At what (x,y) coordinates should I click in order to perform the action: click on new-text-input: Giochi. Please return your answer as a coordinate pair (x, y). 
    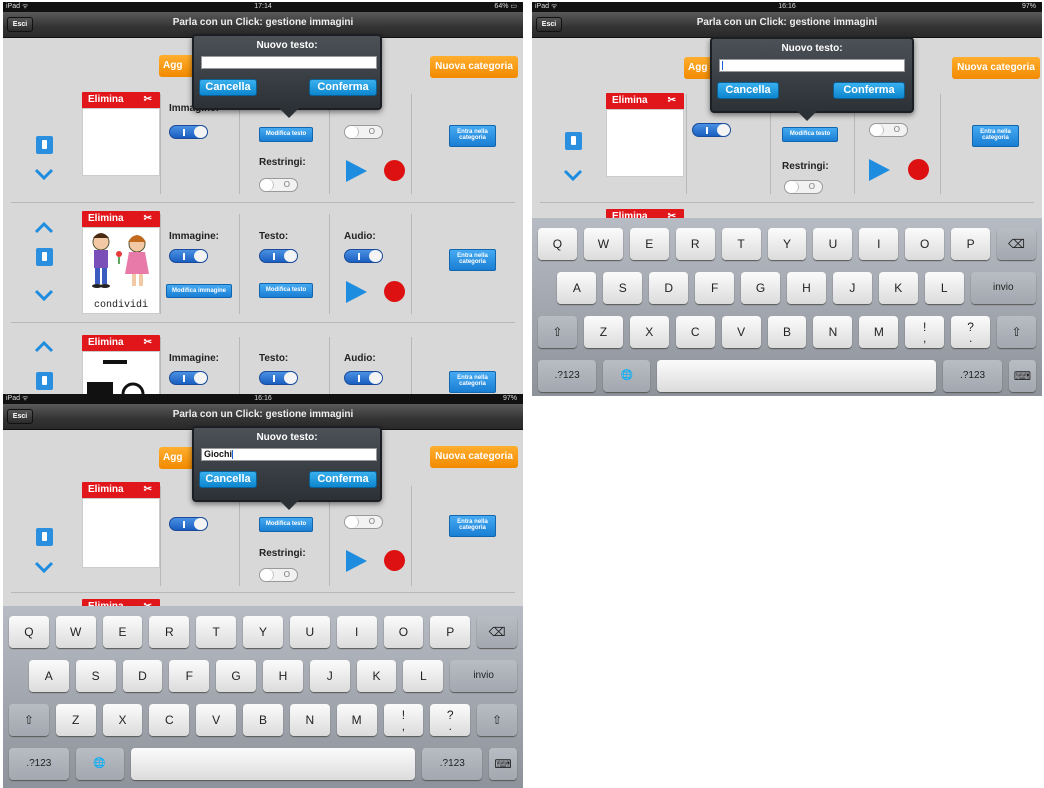
    Looking at the image, I should click on (289, 454).